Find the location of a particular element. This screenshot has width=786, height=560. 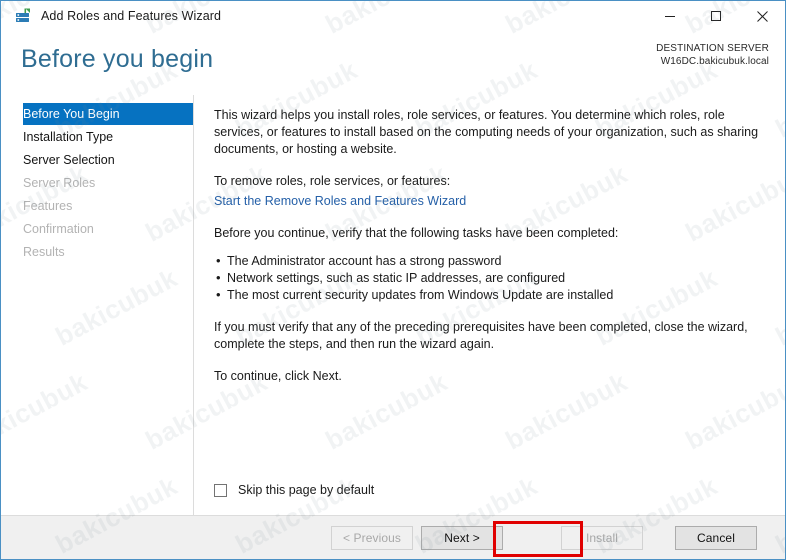

continue-note: To continue, click Next. is located at coordinates (278, 376).